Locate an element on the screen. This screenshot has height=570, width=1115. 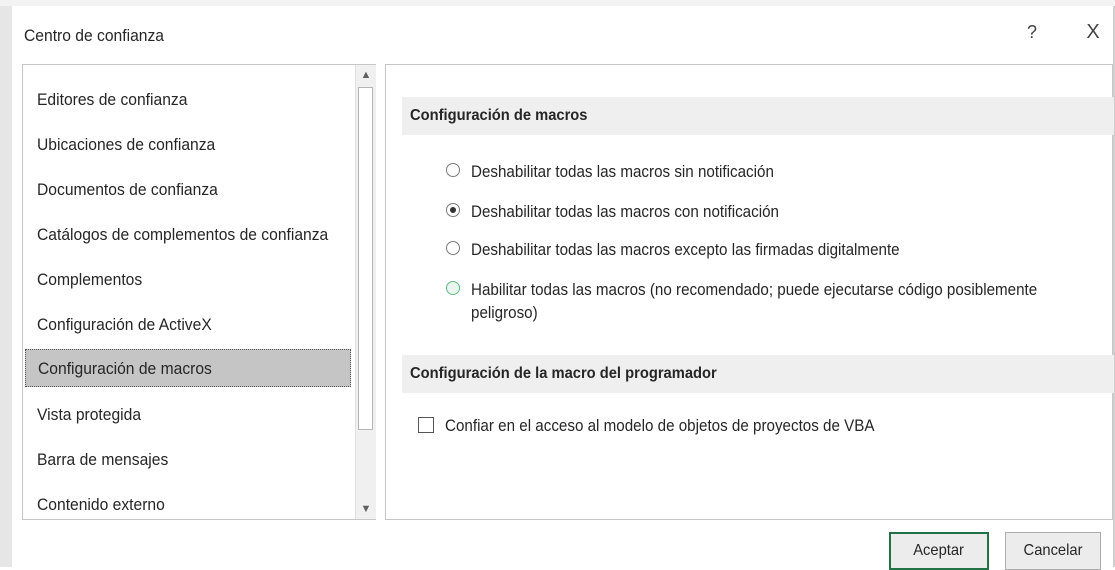
nav-item-macro-settings: Configuración de macros is located at coordinates (188, 368).